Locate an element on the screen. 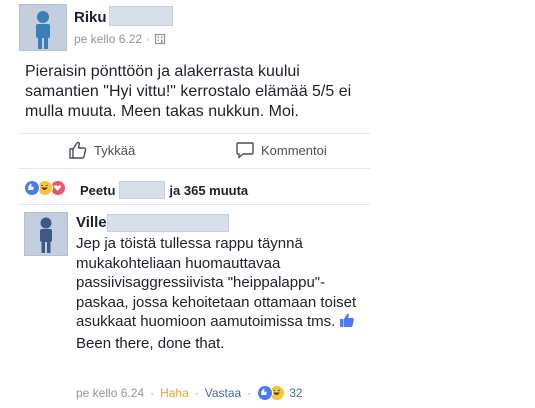 The width and height of the screenshot is (535, 408). comment-author-name: Ville is located at coordinates (91, 222).